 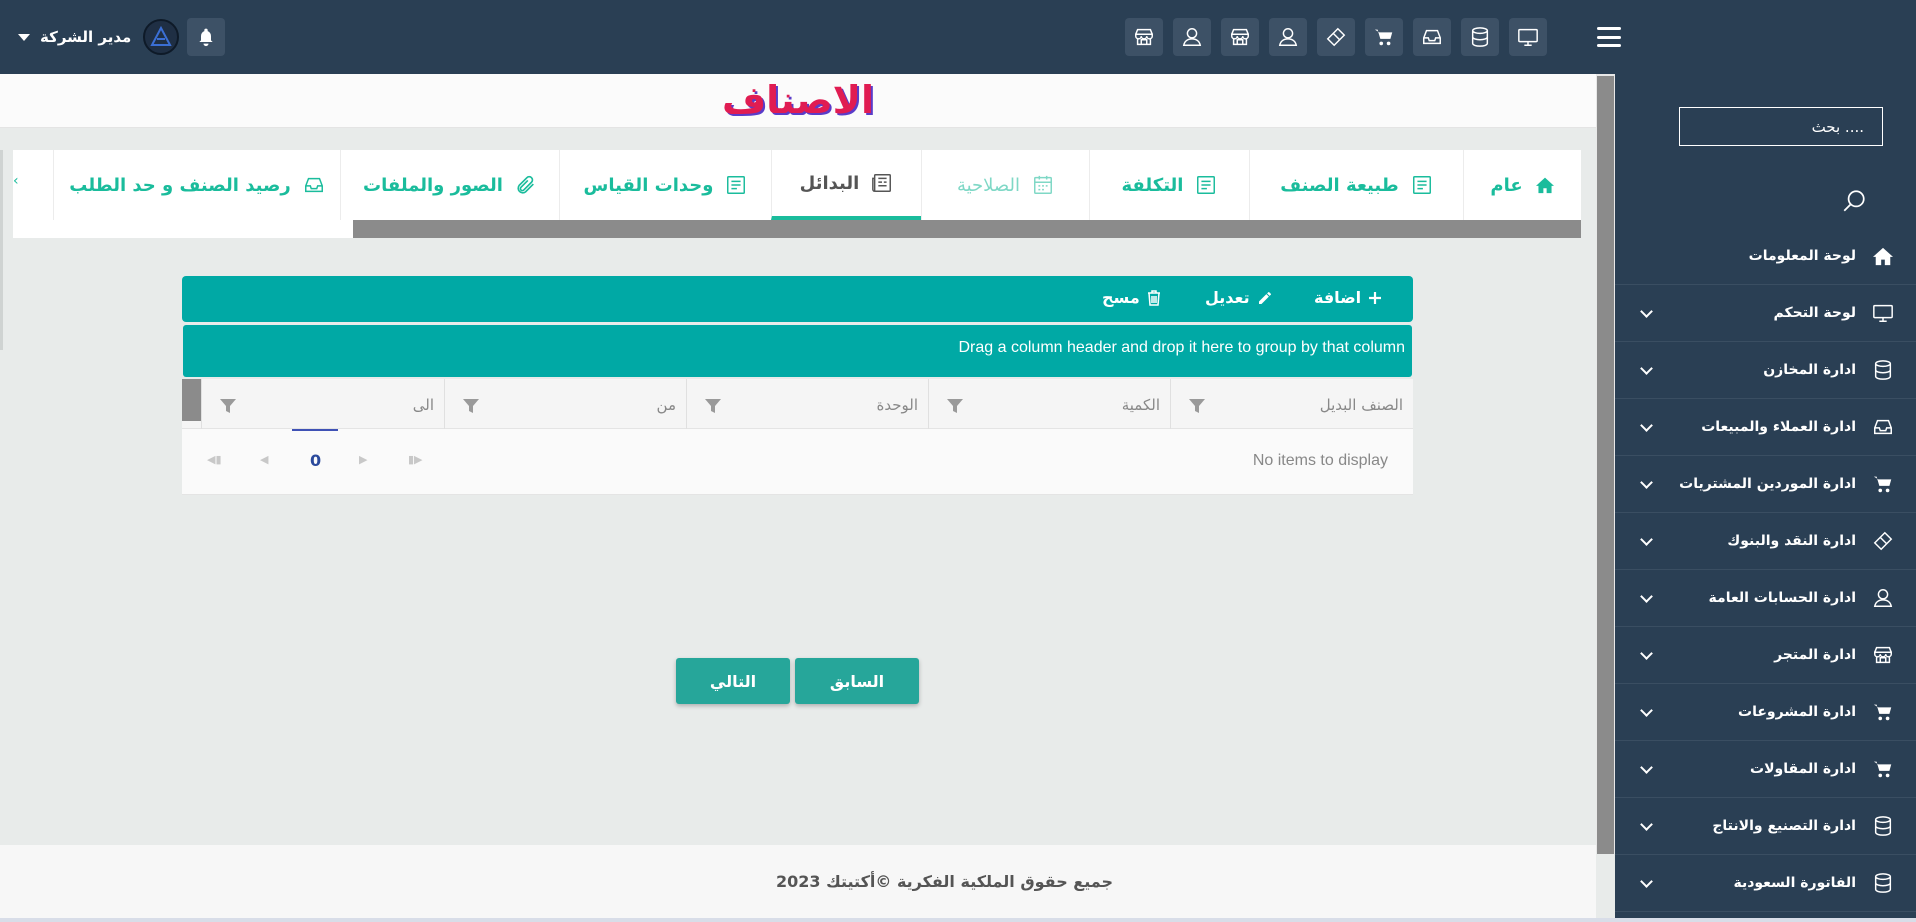 What do you see at coordinates (525, 184) in the screenshot?
I see `paperclip-icon` at bounding box center [525, 184].